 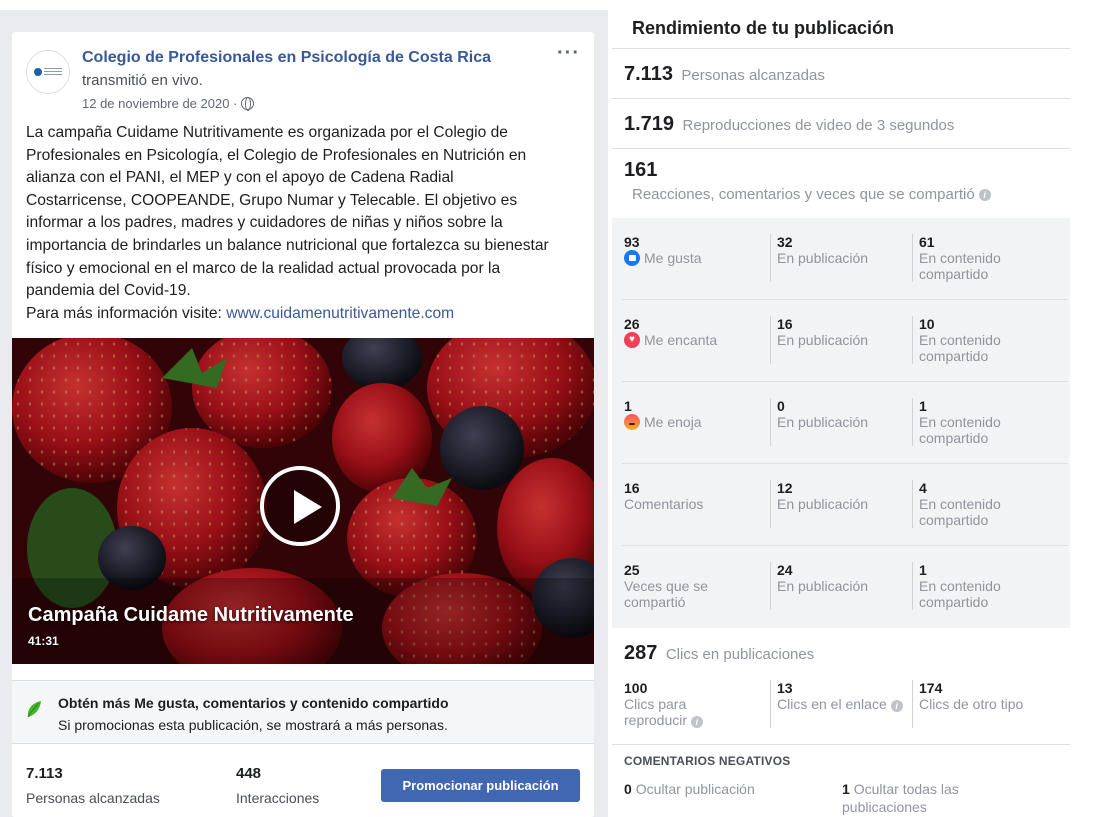 I want to click on comments-in-shared-label: En contenido compartido, so click(x=960, y=512).